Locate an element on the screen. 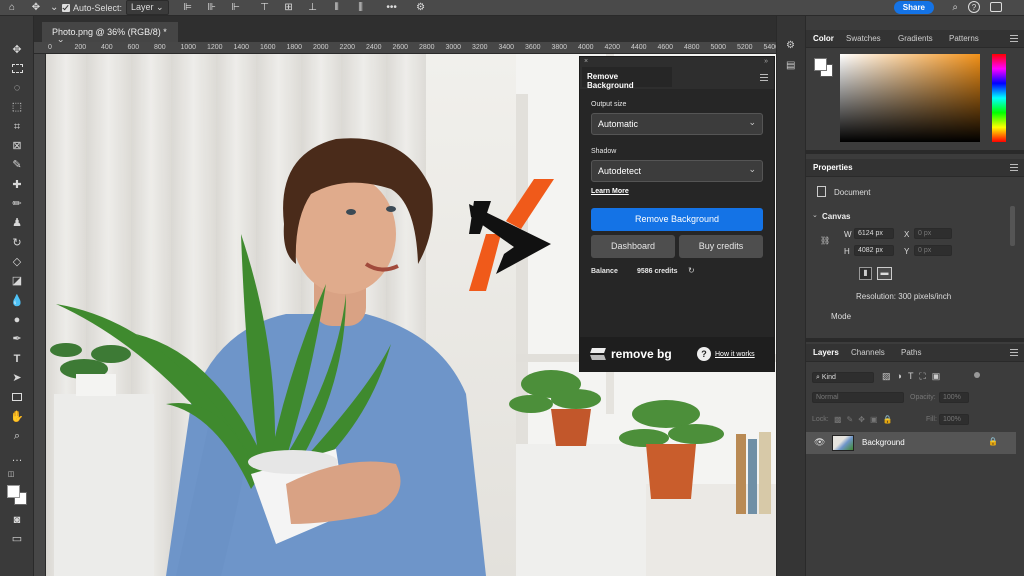 This screenshot has width=1024, height=576. eraser-tool-icon: ◇ is located at coordinates (17, 262).